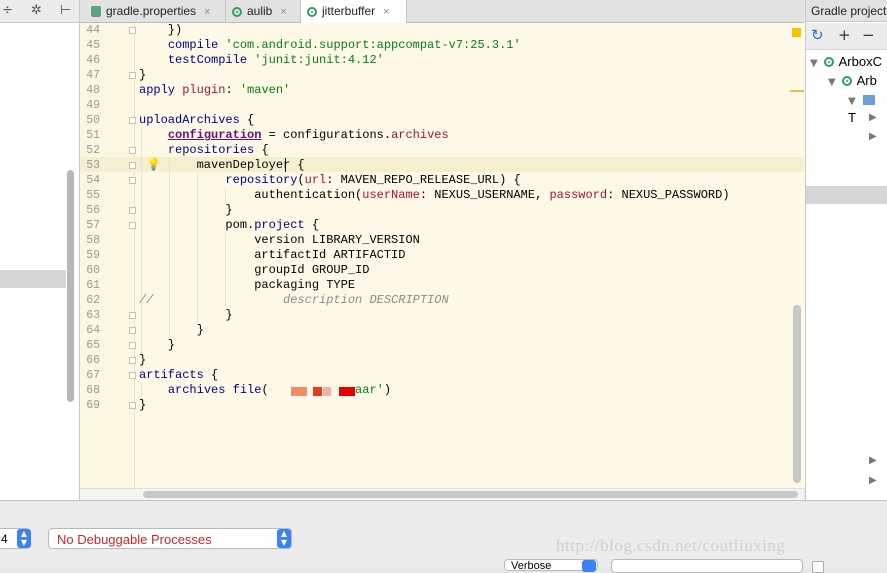 The image size is (887, 573). What do you see at coordinates (93, 405) in the screenshot?
I see `line-number: 69` at bounding box center [93, 405].